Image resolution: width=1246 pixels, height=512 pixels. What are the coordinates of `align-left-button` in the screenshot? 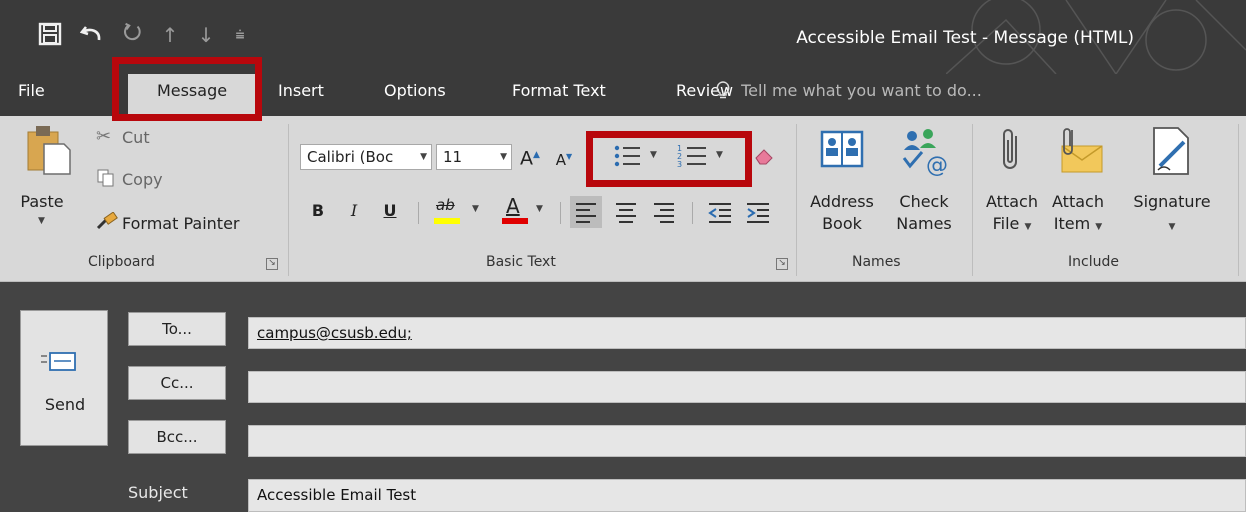 It's located at (586, 212).